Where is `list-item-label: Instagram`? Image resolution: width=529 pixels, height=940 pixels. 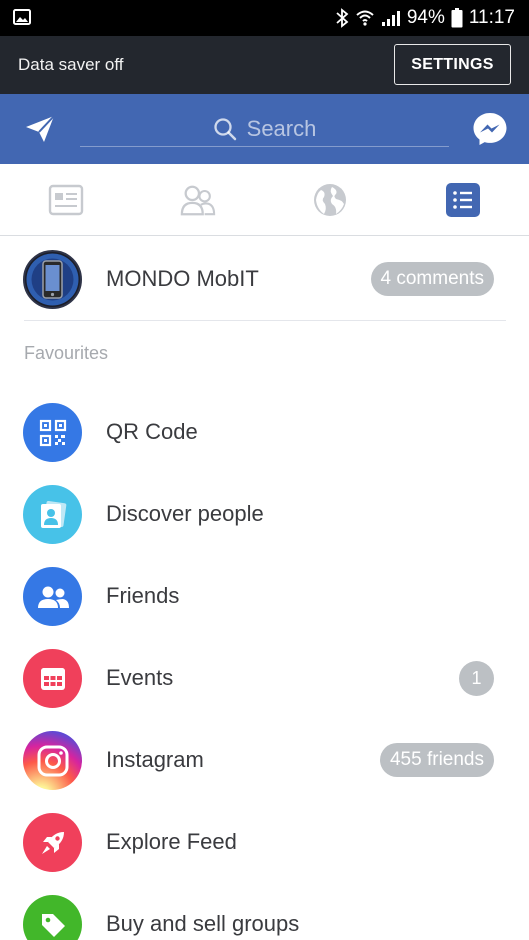 list-item-label: Instagram is located at coordinates (155, 759).